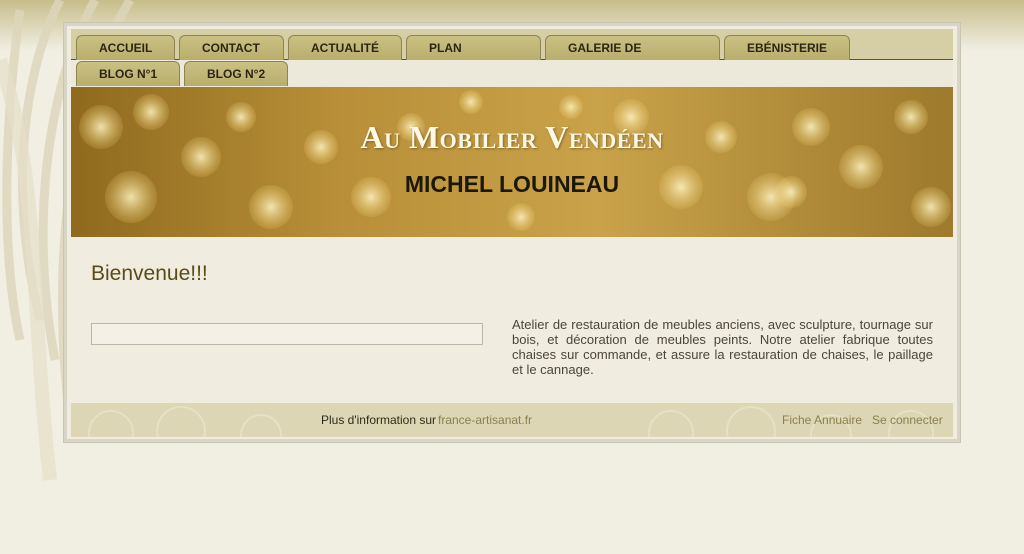  What do you see at coordinates (149, 273) in the screenshot?
I see `welcome-heading: Bienvenue!!!` at bounding box center [149, 273].